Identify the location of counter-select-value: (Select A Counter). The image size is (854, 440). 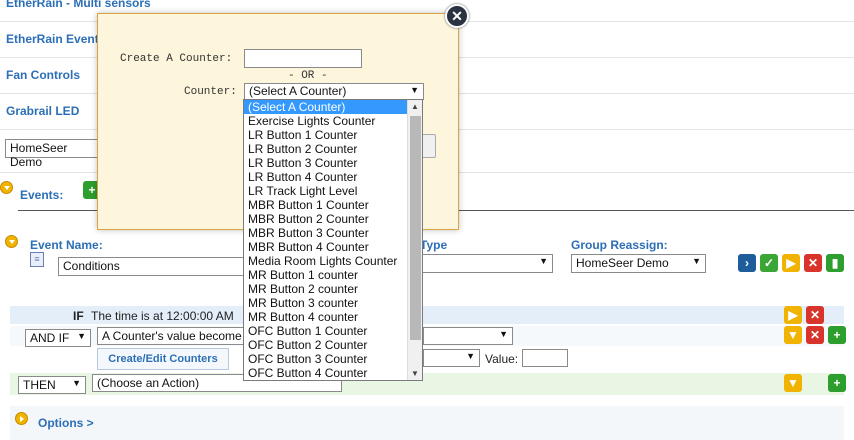
(298, 91).